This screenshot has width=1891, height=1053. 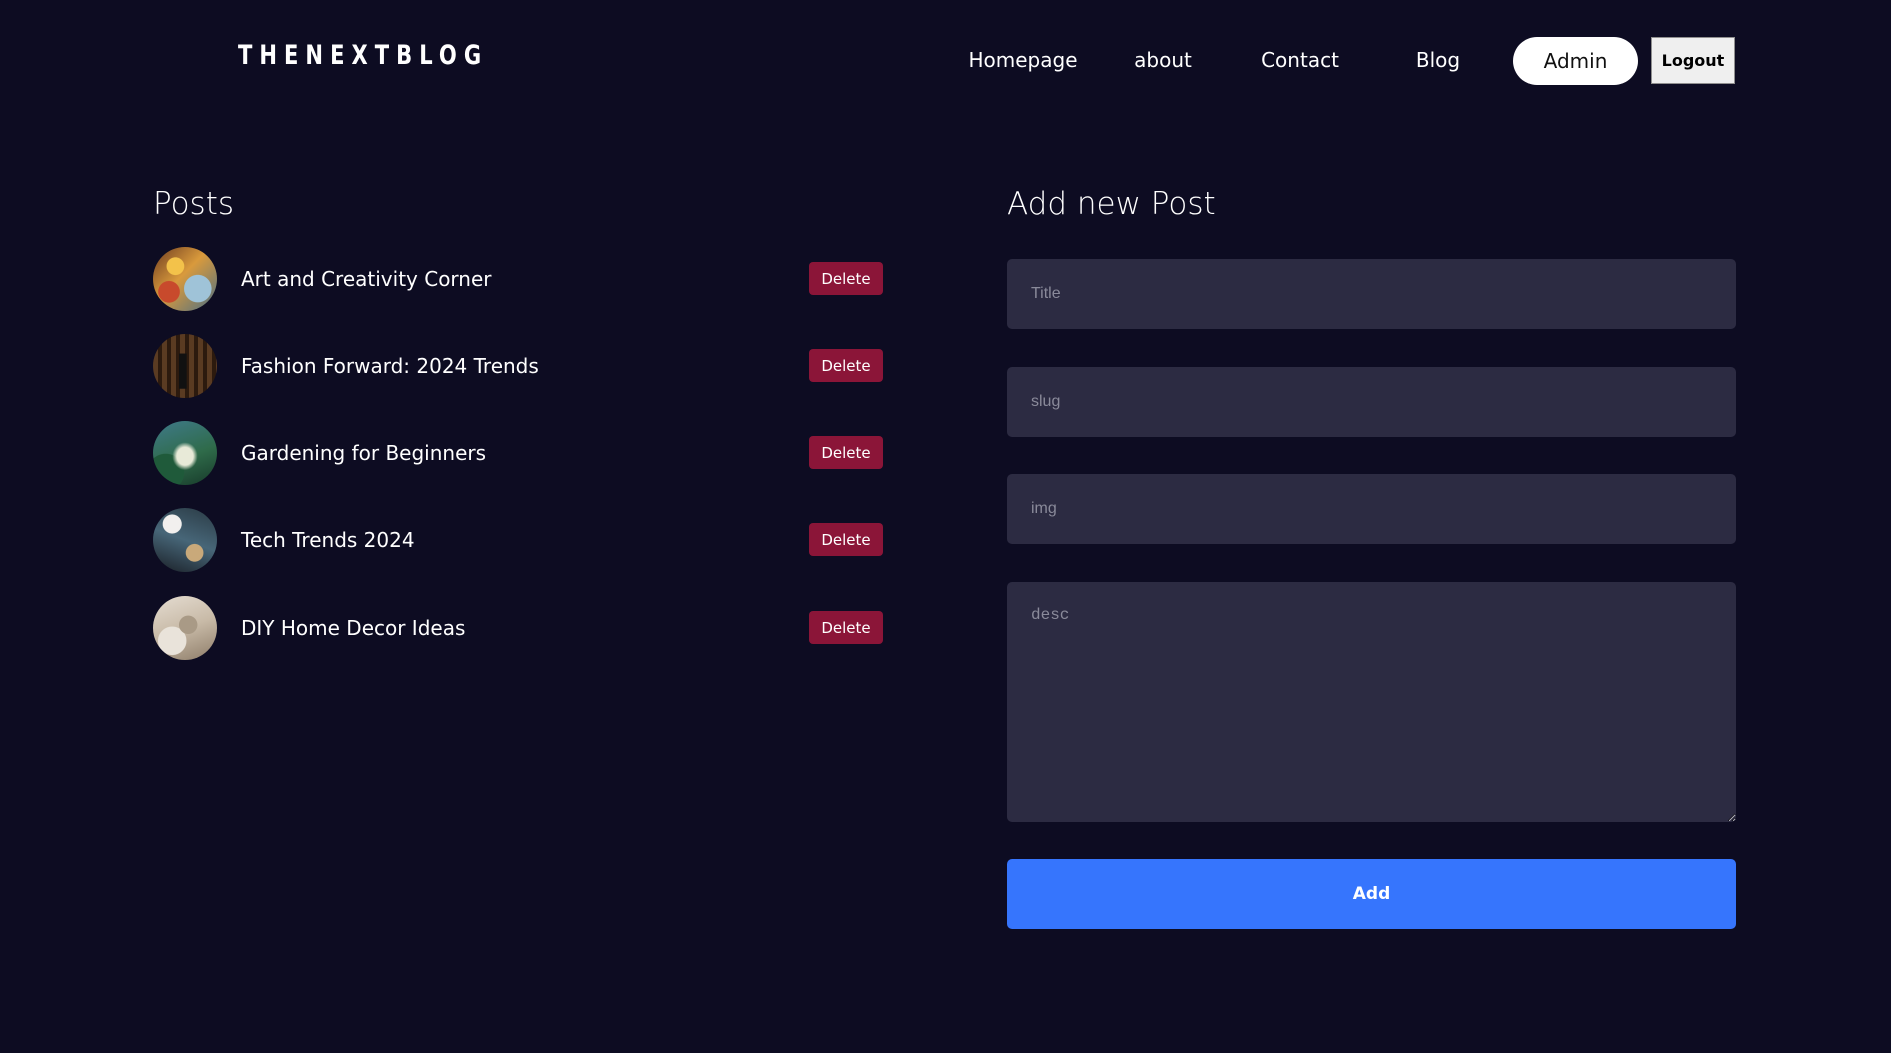 I want to click on post-title: Gardening for Beginners, so click(x=364, y=453).